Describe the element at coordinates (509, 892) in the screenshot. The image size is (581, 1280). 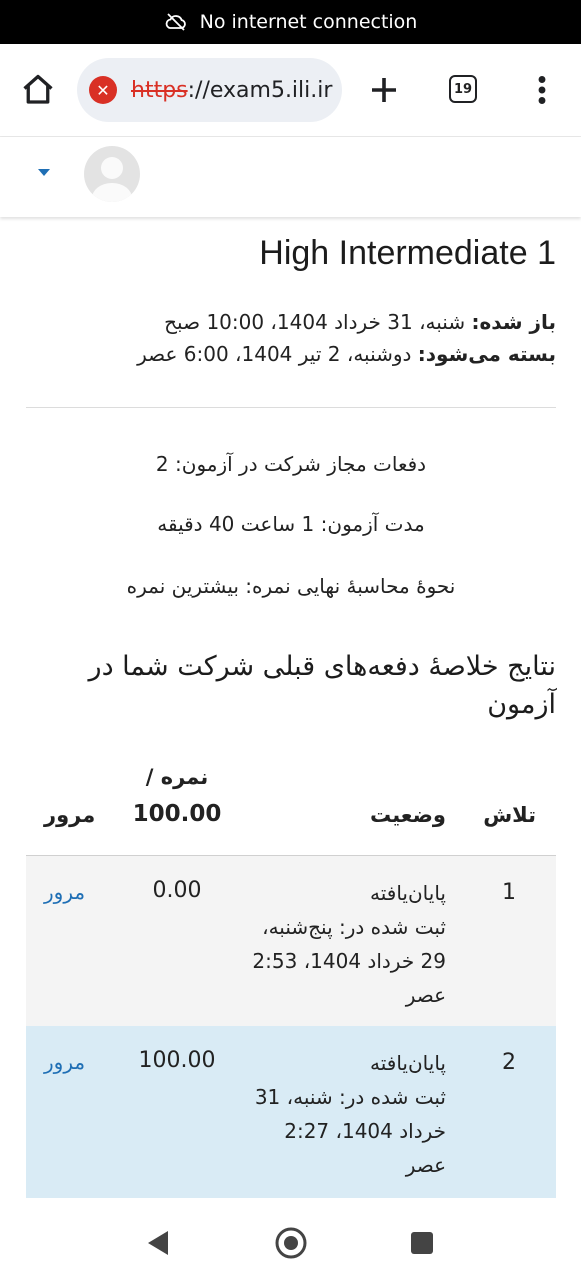
I see `attempt-number: 1` at that location.